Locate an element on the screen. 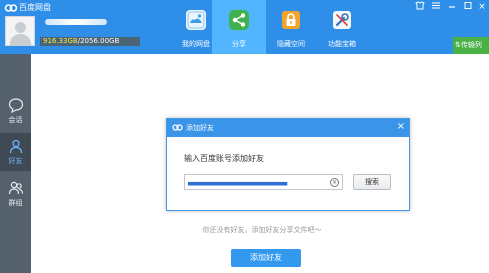 The width and height of the screenshot is (489, 273). dialog-title: 添加好友 is located at coordinates (200, 128).